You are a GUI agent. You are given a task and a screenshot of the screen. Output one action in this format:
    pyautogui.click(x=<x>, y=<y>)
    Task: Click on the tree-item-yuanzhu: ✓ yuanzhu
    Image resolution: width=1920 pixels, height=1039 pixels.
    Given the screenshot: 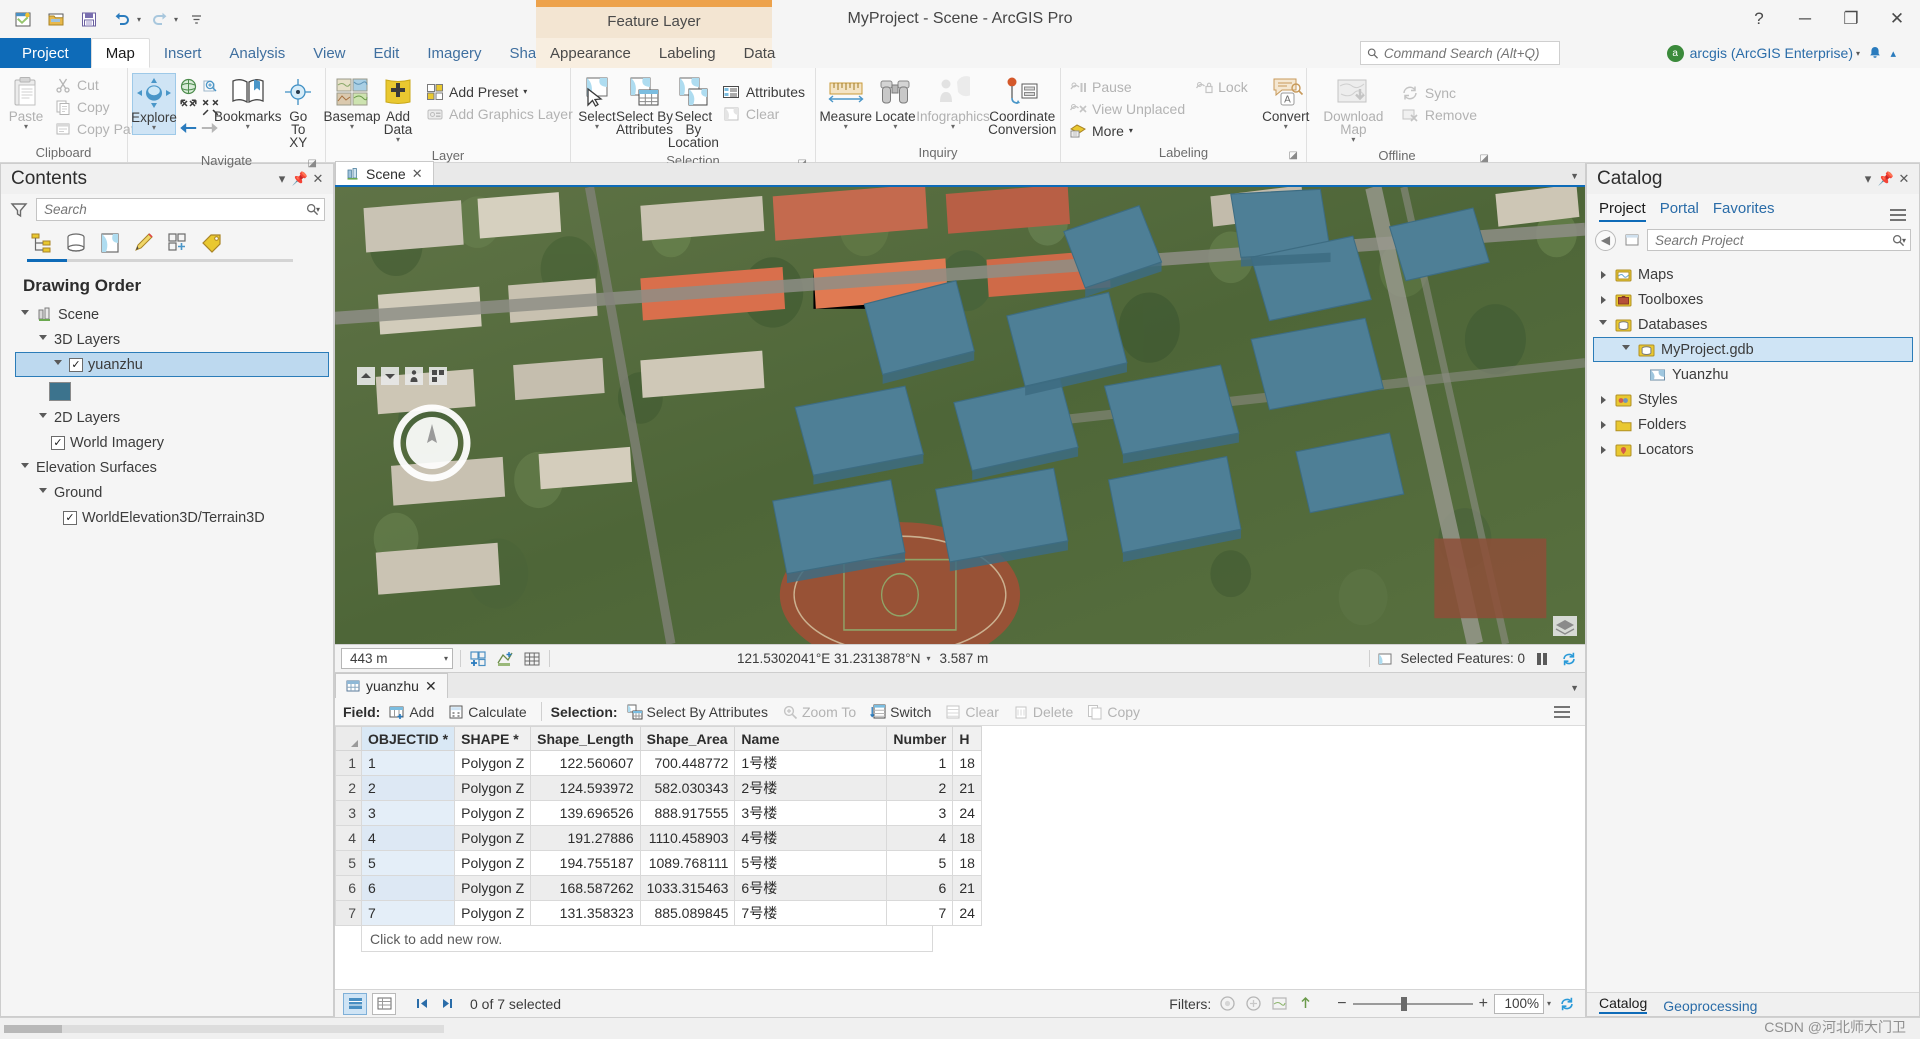 What is the action you would take?
    pyautogui.click(x=172, y=364)
    